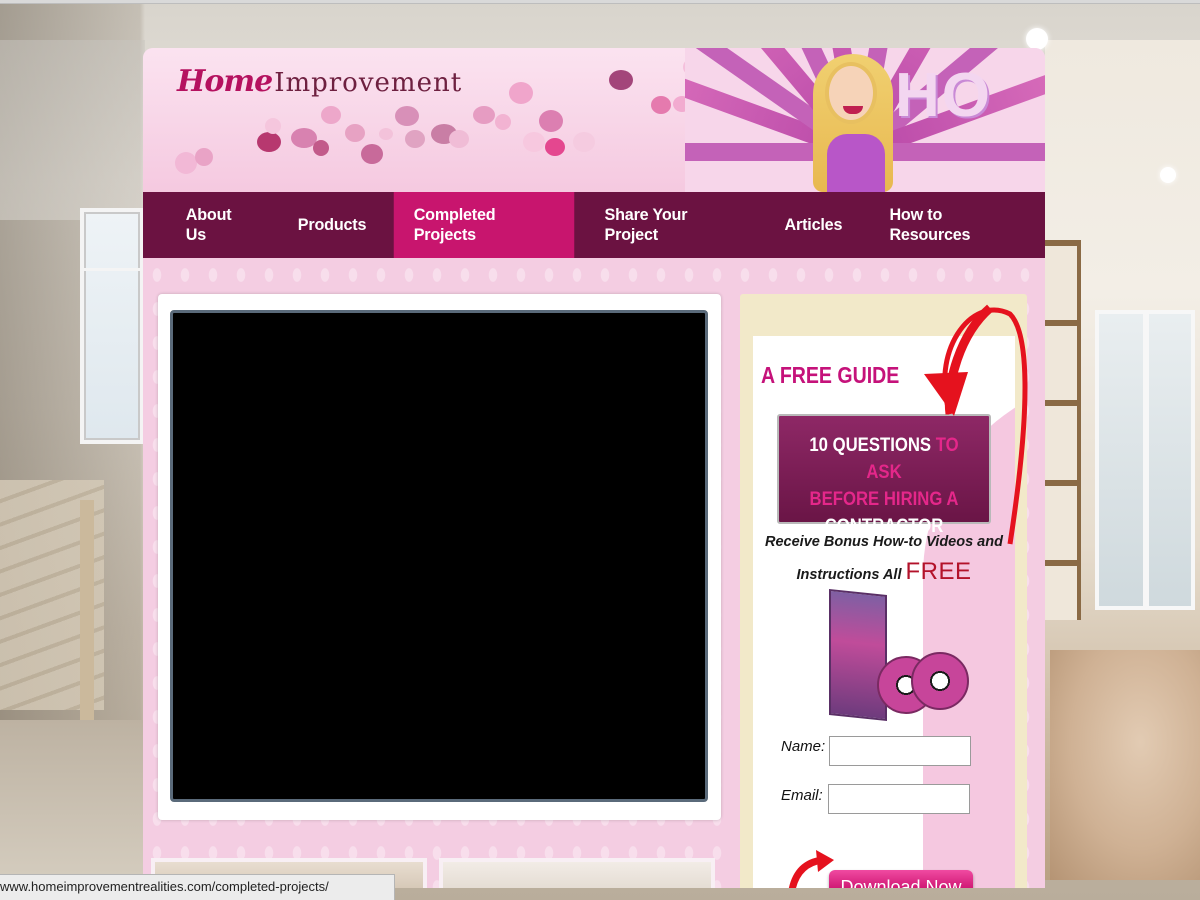 The image size is (1200, 900). Describe the element at coordinates (901, 879) in the screenshot. I see `download-now-button: Download Now` at that location.